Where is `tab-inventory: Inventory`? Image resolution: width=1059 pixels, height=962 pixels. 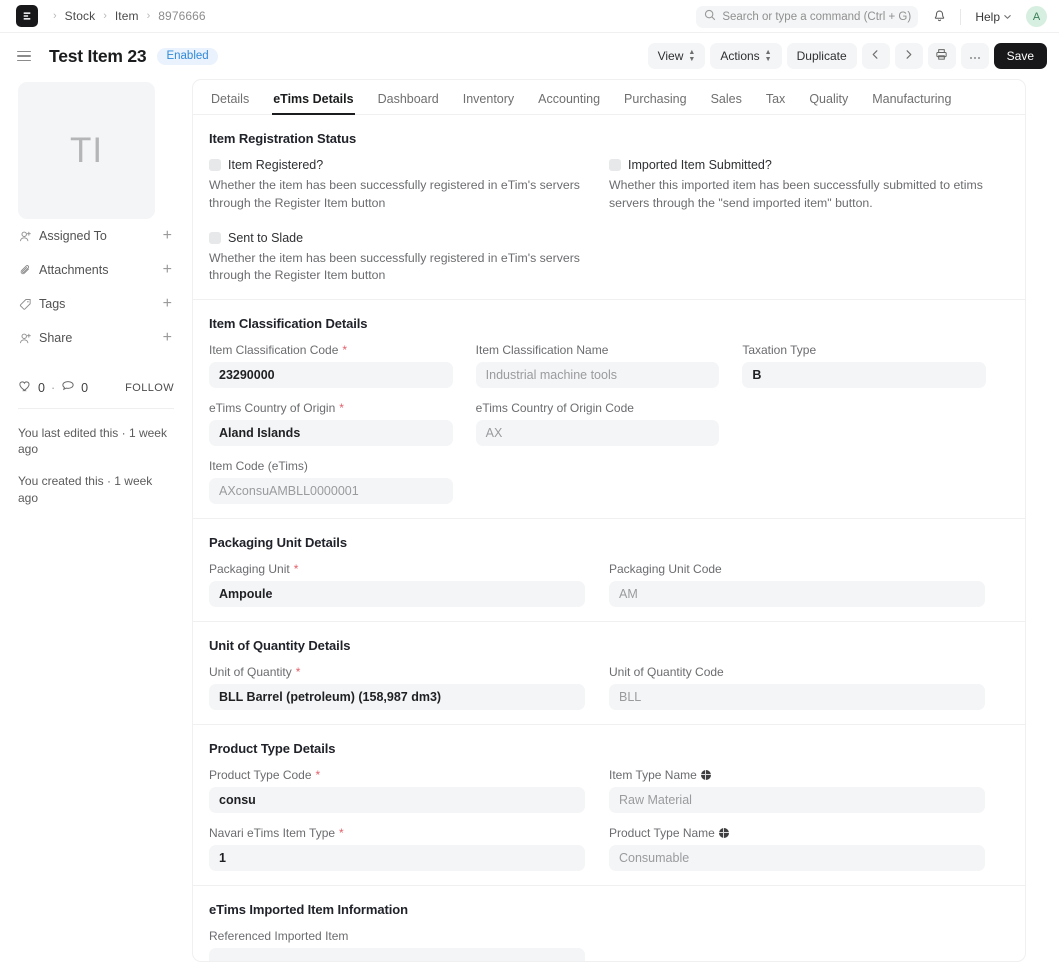 tab-inventory: Inventory is located at coordinates (488, 103).